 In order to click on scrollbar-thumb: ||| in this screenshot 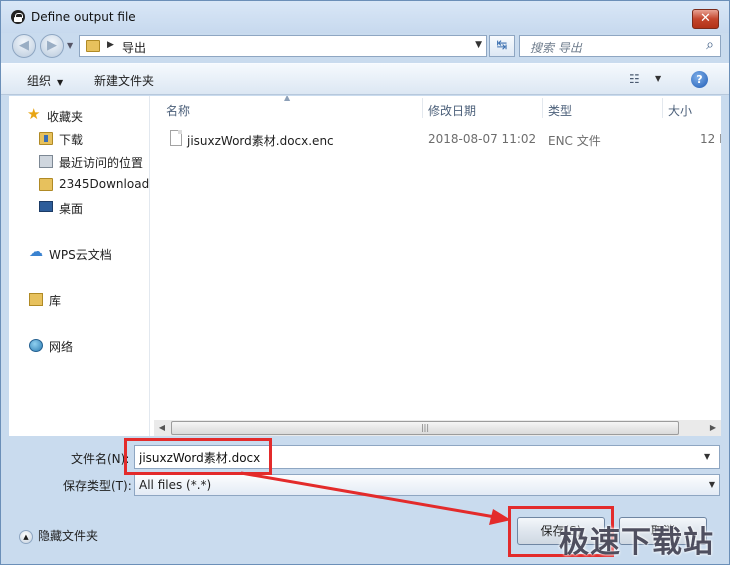, I will do `click(425, 428)`.